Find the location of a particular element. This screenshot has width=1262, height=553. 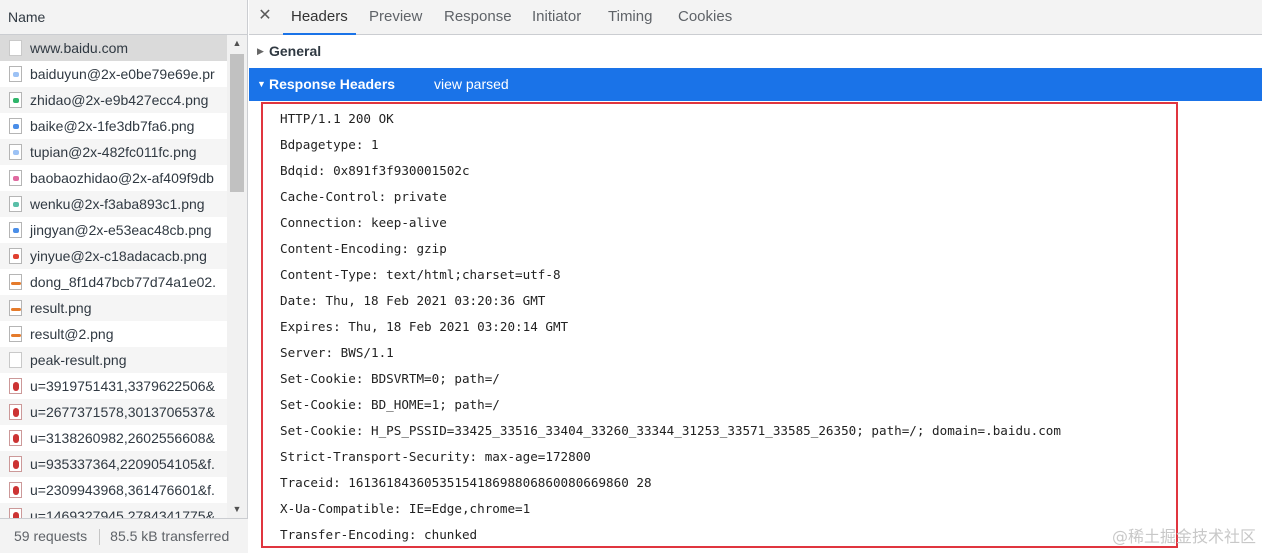

request-row: result.png is located at coordinates (113, 308).